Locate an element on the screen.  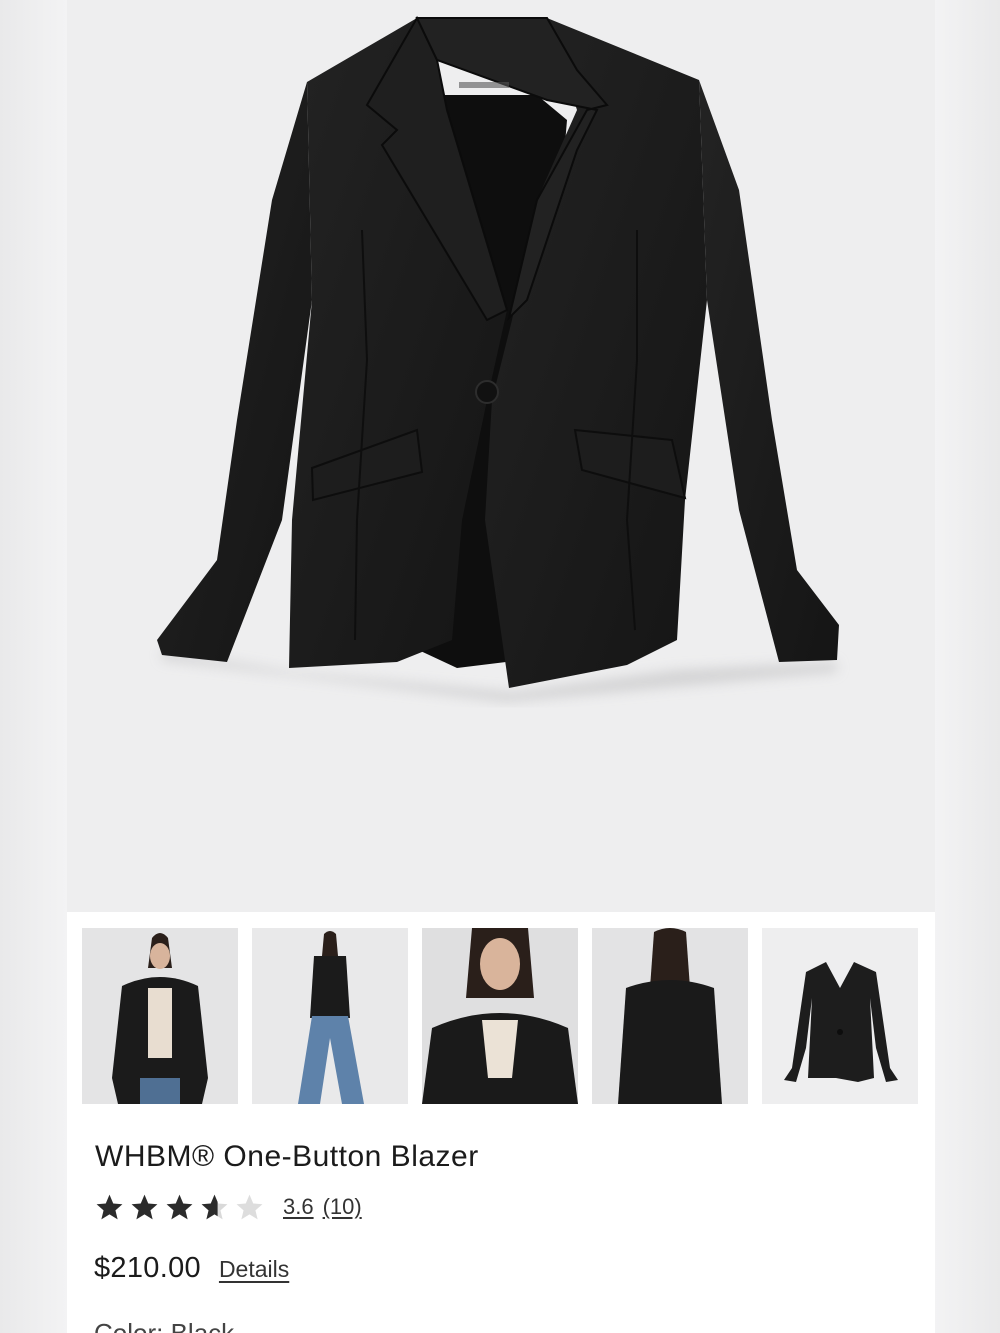
price-row: $210.00 Details is located at coordinates (191, 1268).